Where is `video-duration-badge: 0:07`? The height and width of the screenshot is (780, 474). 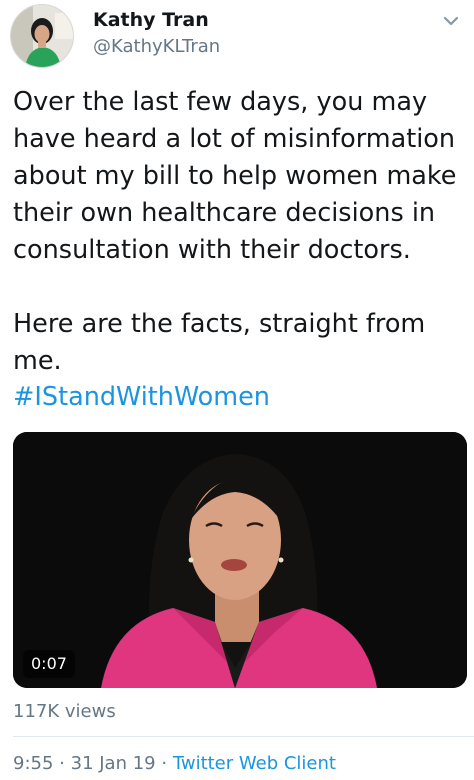
video-duration-badge: 0:07 is located at coordinates (49, 664).